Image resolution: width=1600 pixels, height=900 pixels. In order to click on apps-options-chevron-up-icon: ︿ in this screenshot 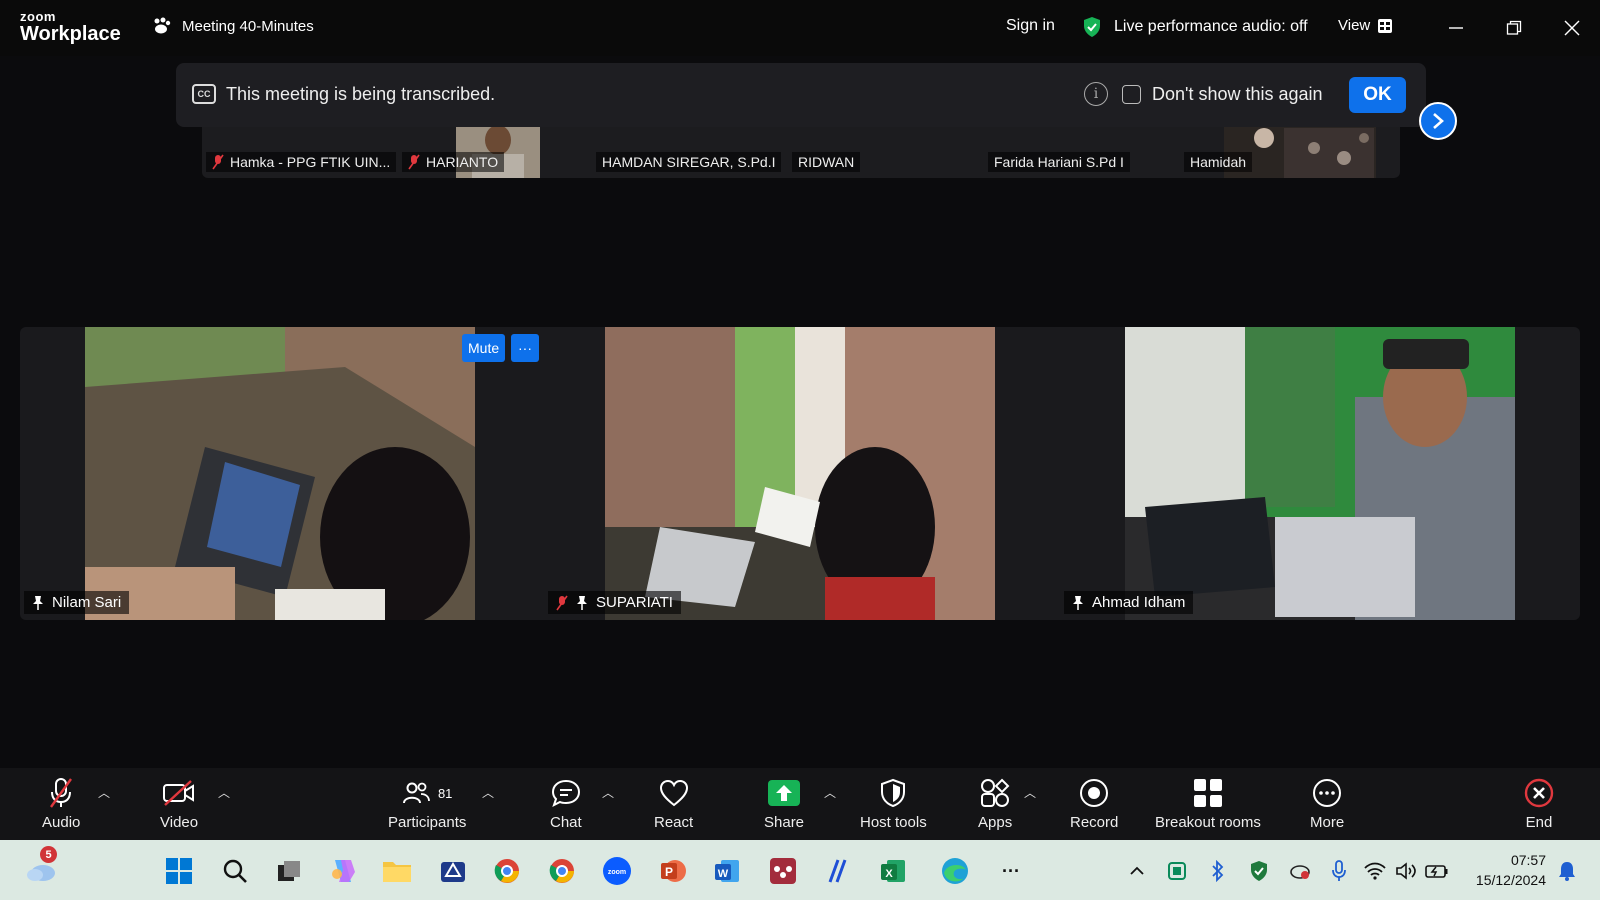, I will do `click(1030, 792)`.